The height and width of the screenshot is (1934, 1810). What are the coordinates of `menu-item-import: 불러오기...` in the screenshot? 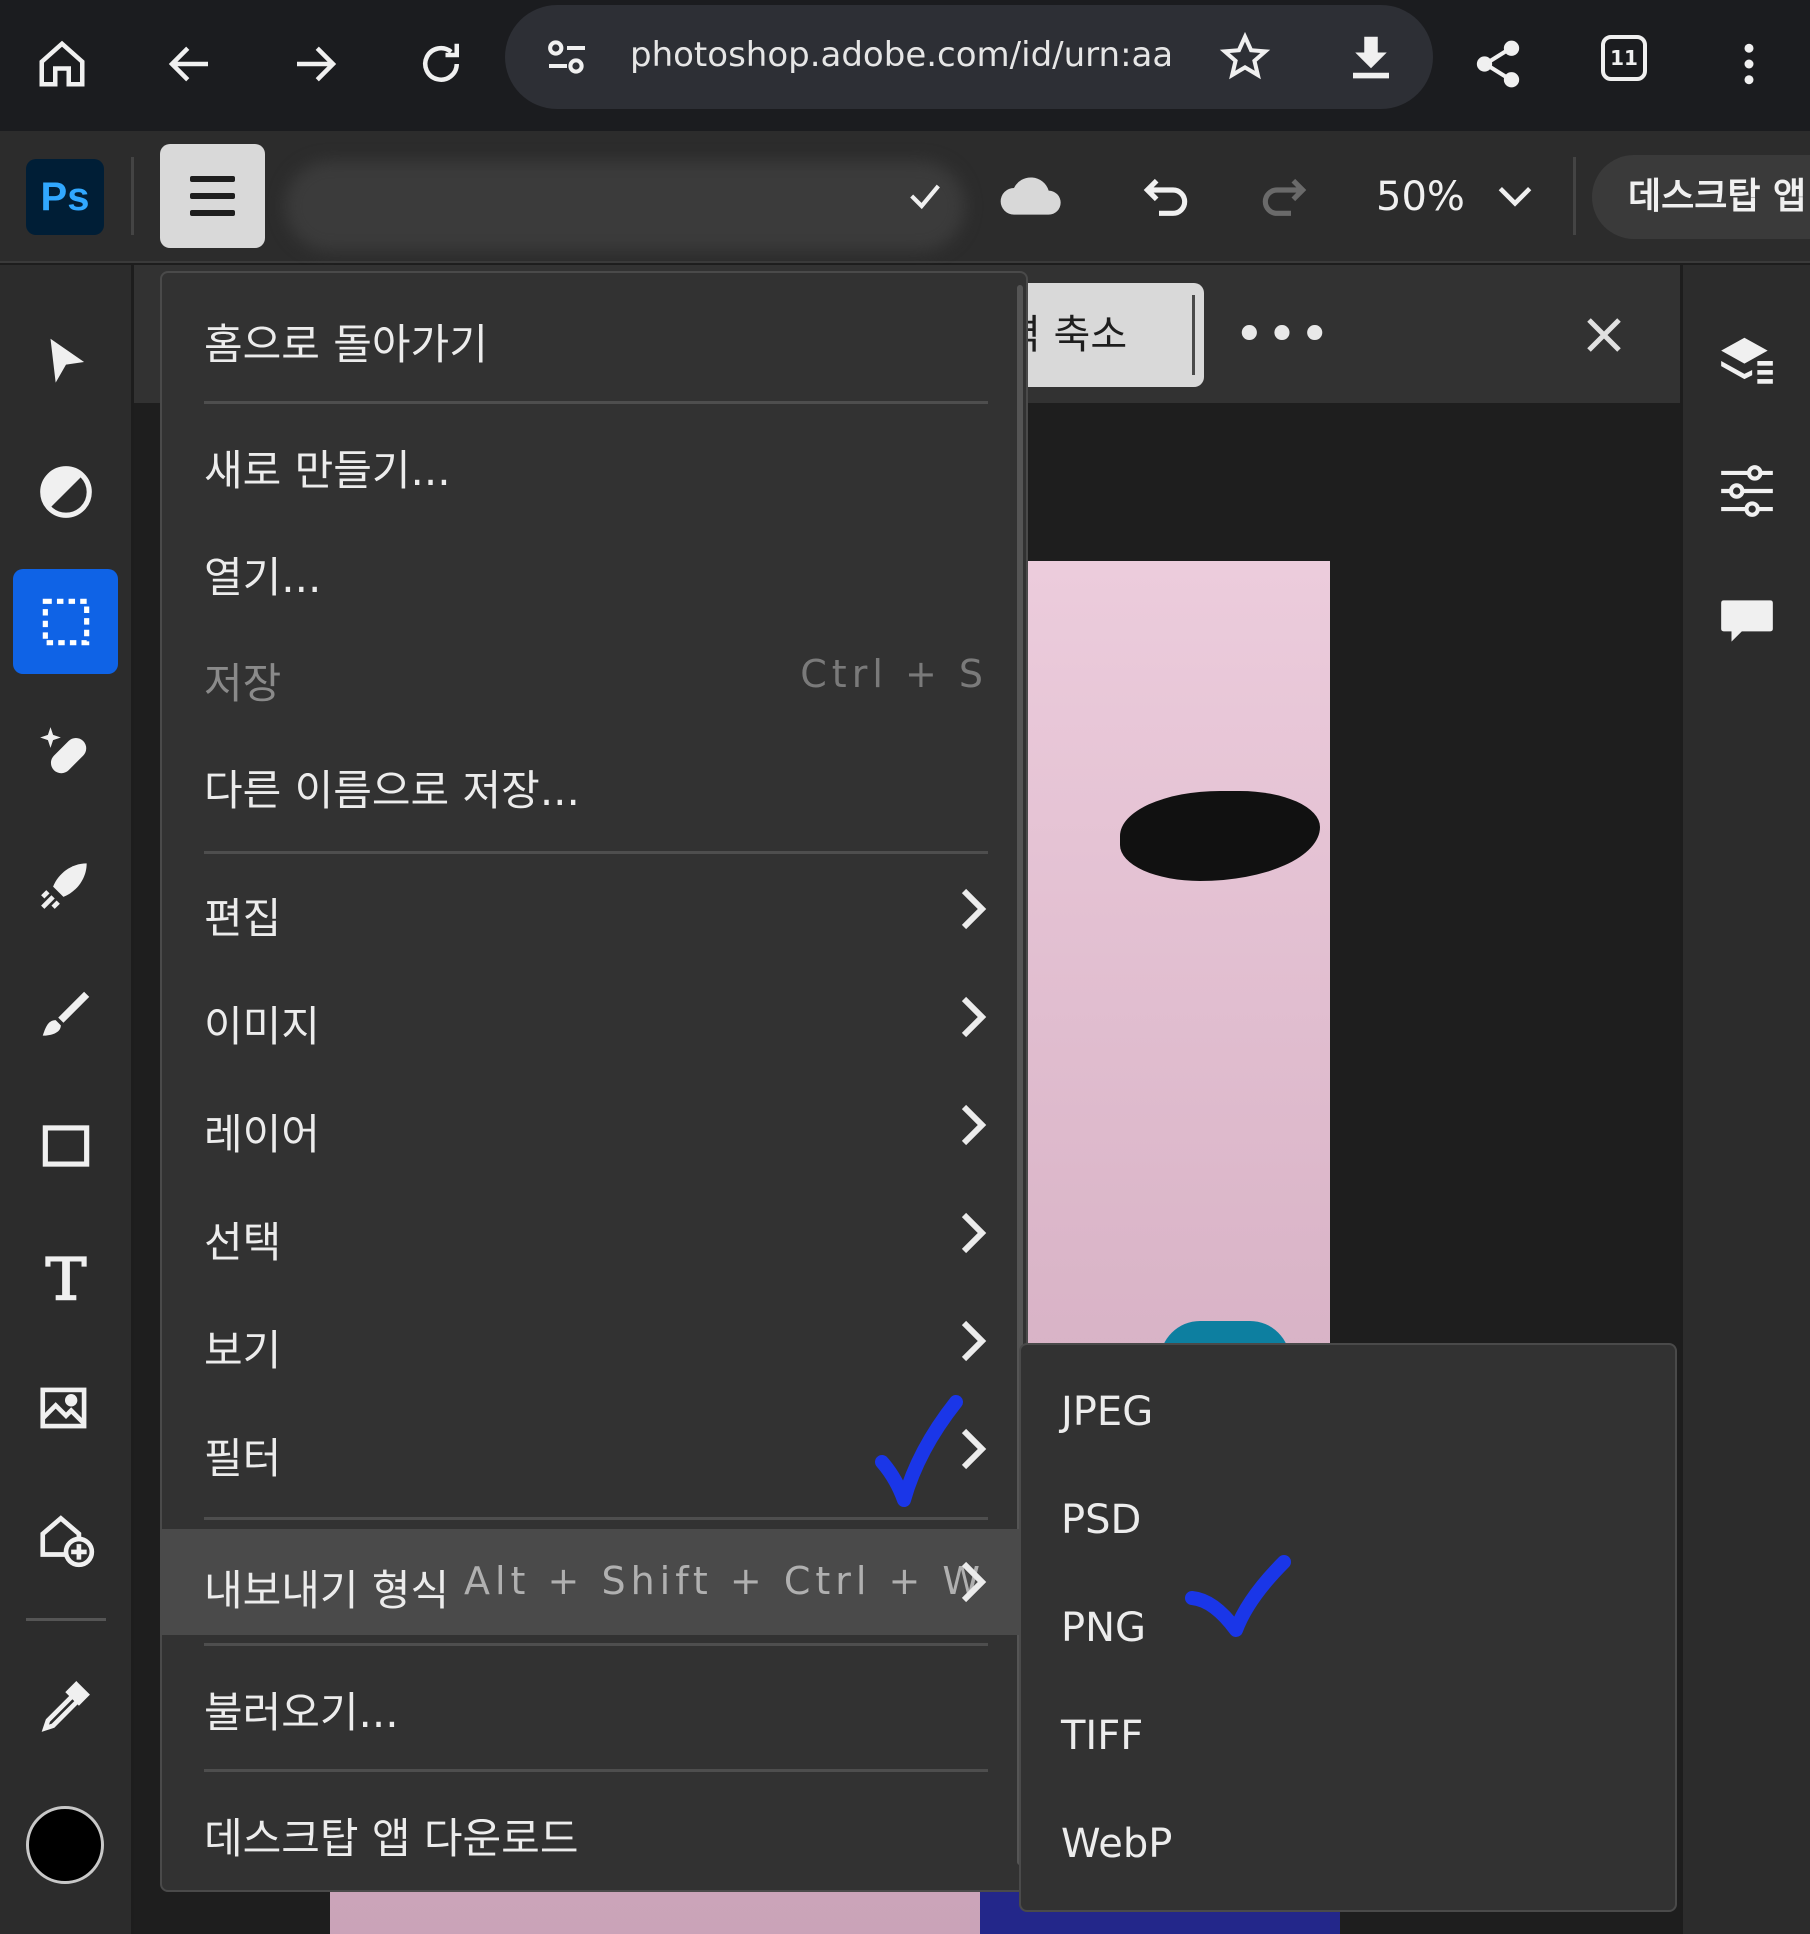 It's located at (594, 1703).